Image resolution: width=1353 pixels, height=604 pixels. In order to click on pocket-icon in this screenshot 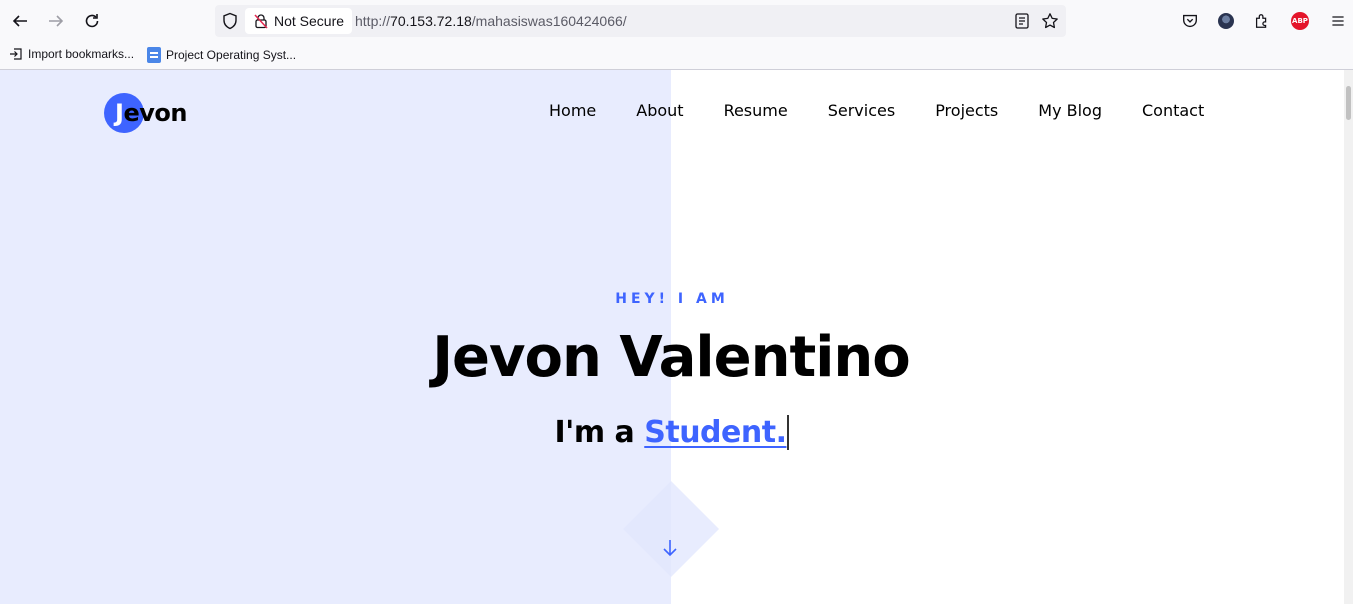, I will do `click(1190, 21)`.